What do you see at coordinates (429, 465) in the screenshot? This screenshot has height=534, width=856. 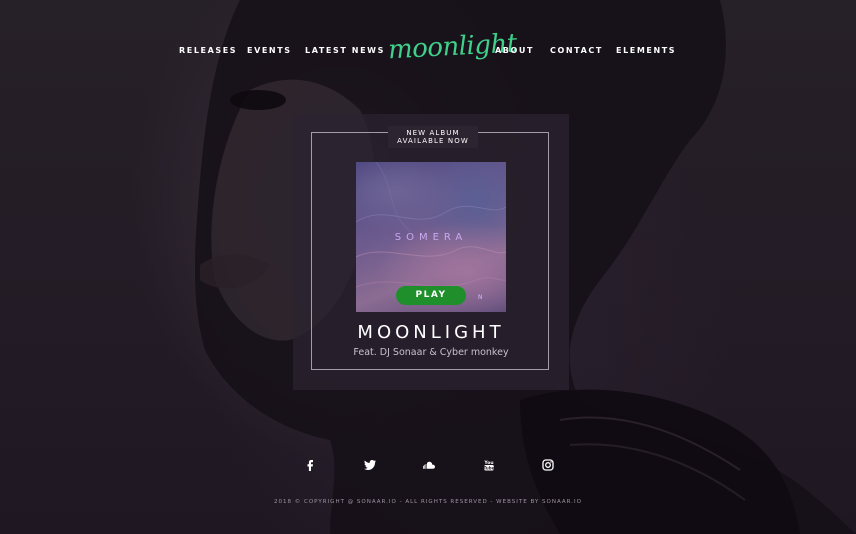 I see `soundcloud-icon` at bounding box center [429, 465].